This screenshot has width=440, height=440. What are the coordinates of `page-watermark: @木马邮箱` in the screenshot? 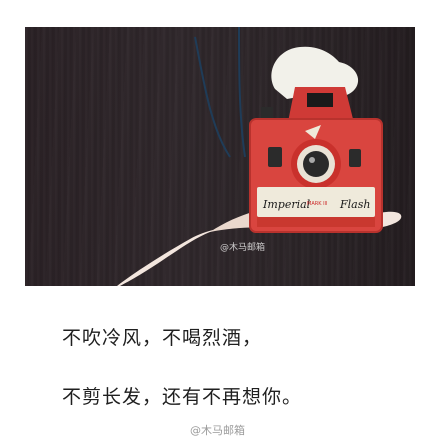 It's located at (217, 430).